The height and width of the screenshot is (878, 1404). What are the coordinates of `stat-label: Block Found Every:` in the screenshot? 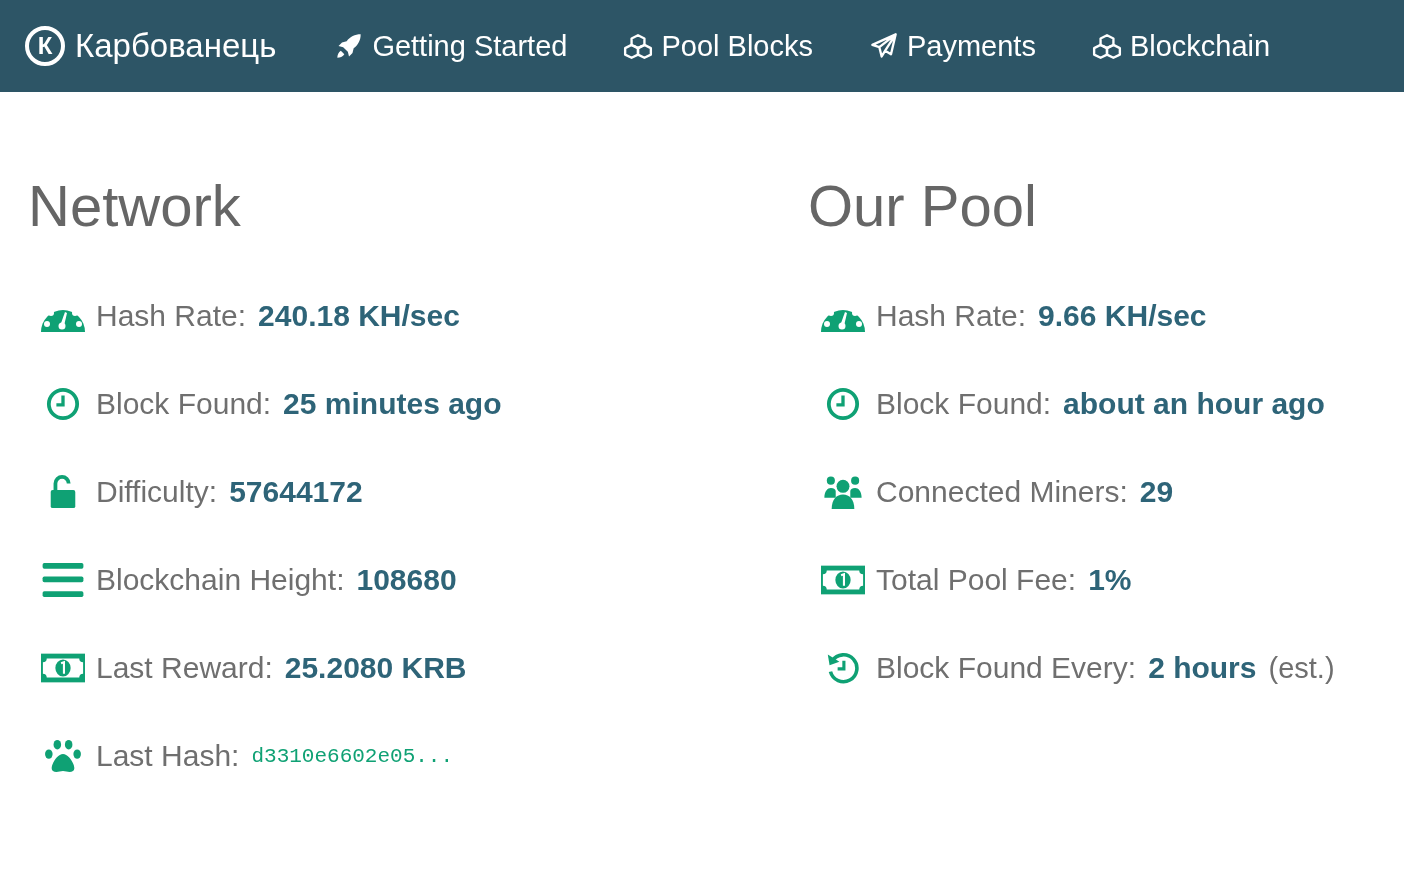 It's located at (1006, 668).